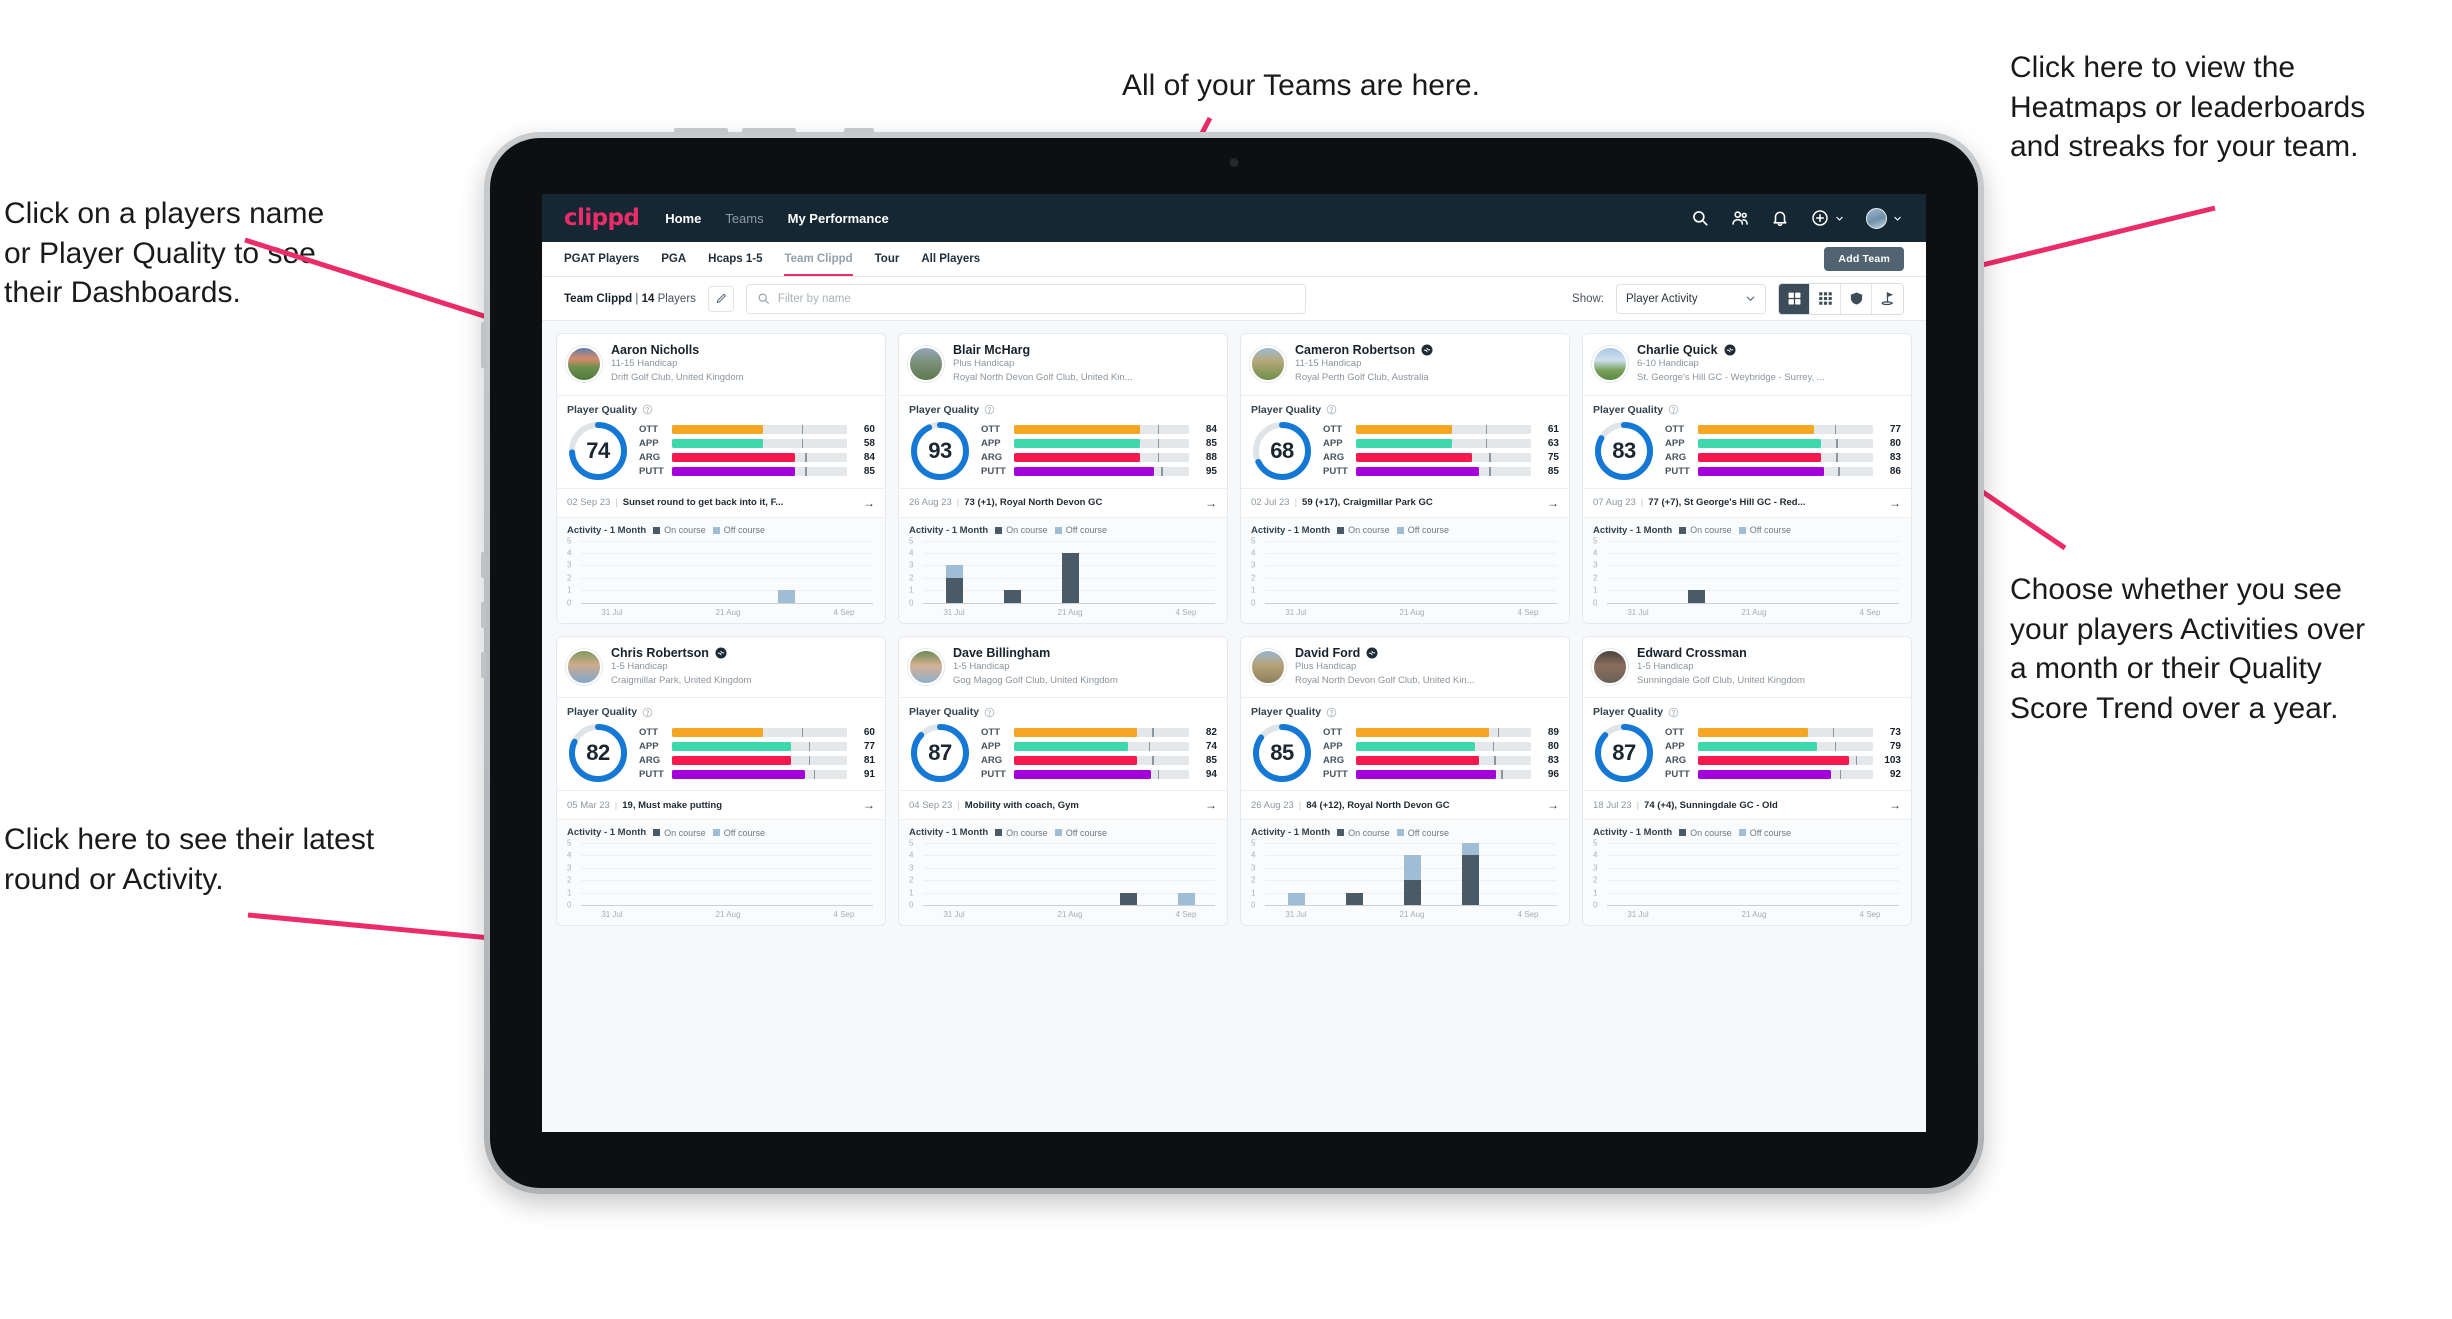  I want to click on player-name: Blair McHarg, so click(991, 350).